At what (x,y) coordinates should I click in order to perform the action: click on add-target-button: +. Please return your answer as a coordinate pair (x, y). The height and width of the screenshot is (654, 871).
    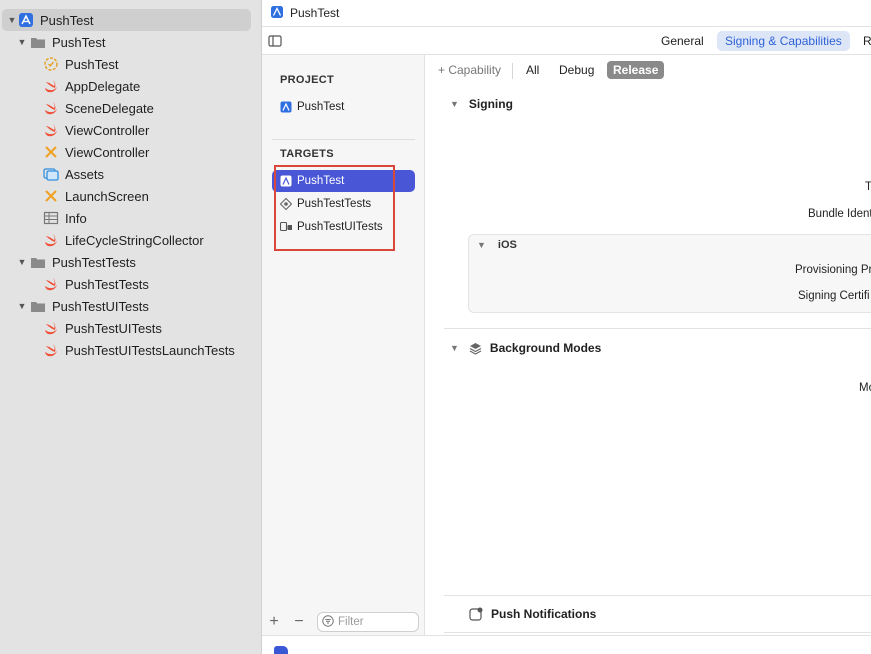
    Looking at the image, I should click on (274, 622).